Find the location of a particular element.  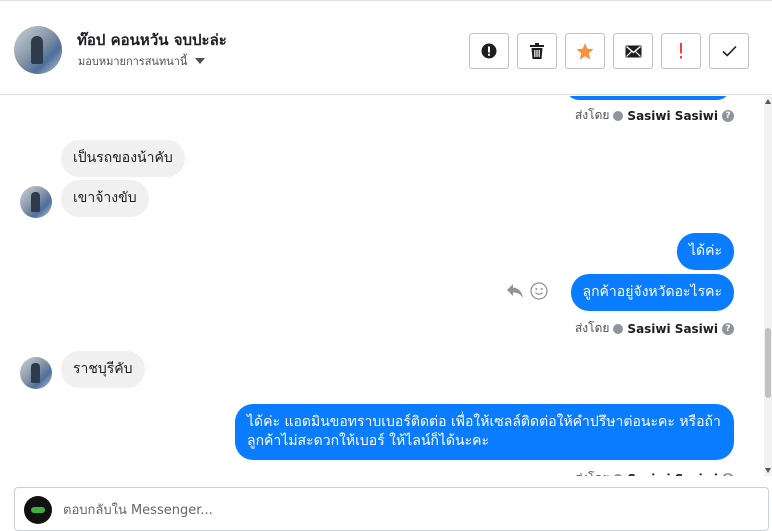

message-hover-tools is located at coordinates (527, 291).